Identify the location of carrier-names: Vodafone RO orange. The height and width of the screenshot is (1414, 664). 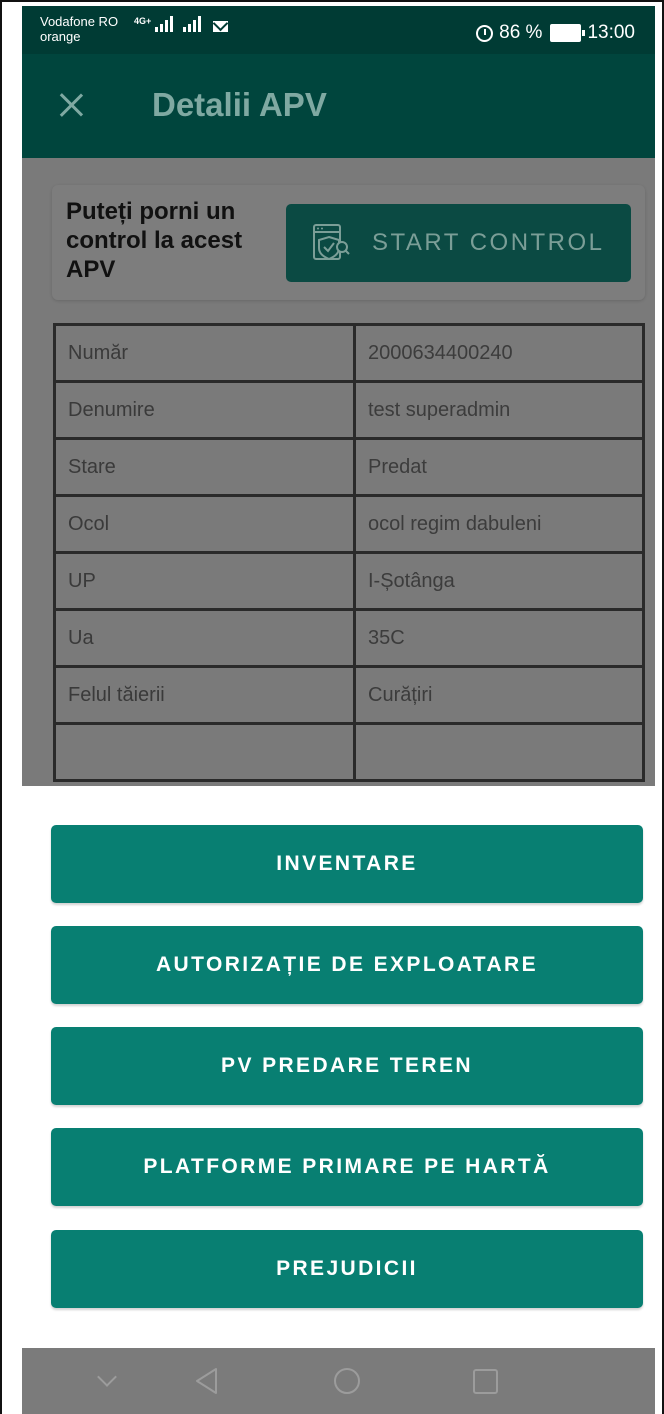
(79, 29).